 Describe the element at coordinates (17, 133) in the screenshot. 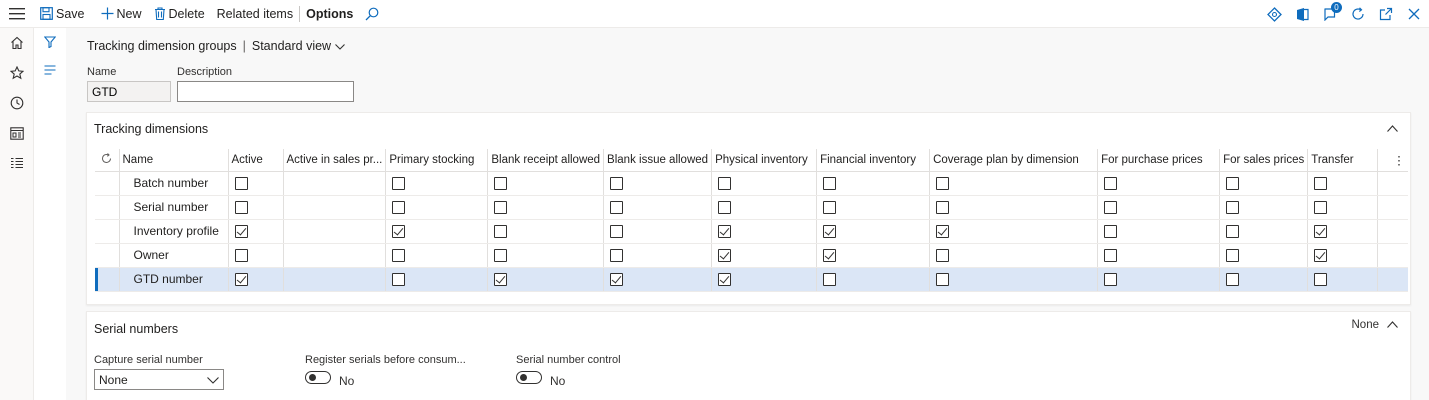

I see `workspaces-icon` at that location.